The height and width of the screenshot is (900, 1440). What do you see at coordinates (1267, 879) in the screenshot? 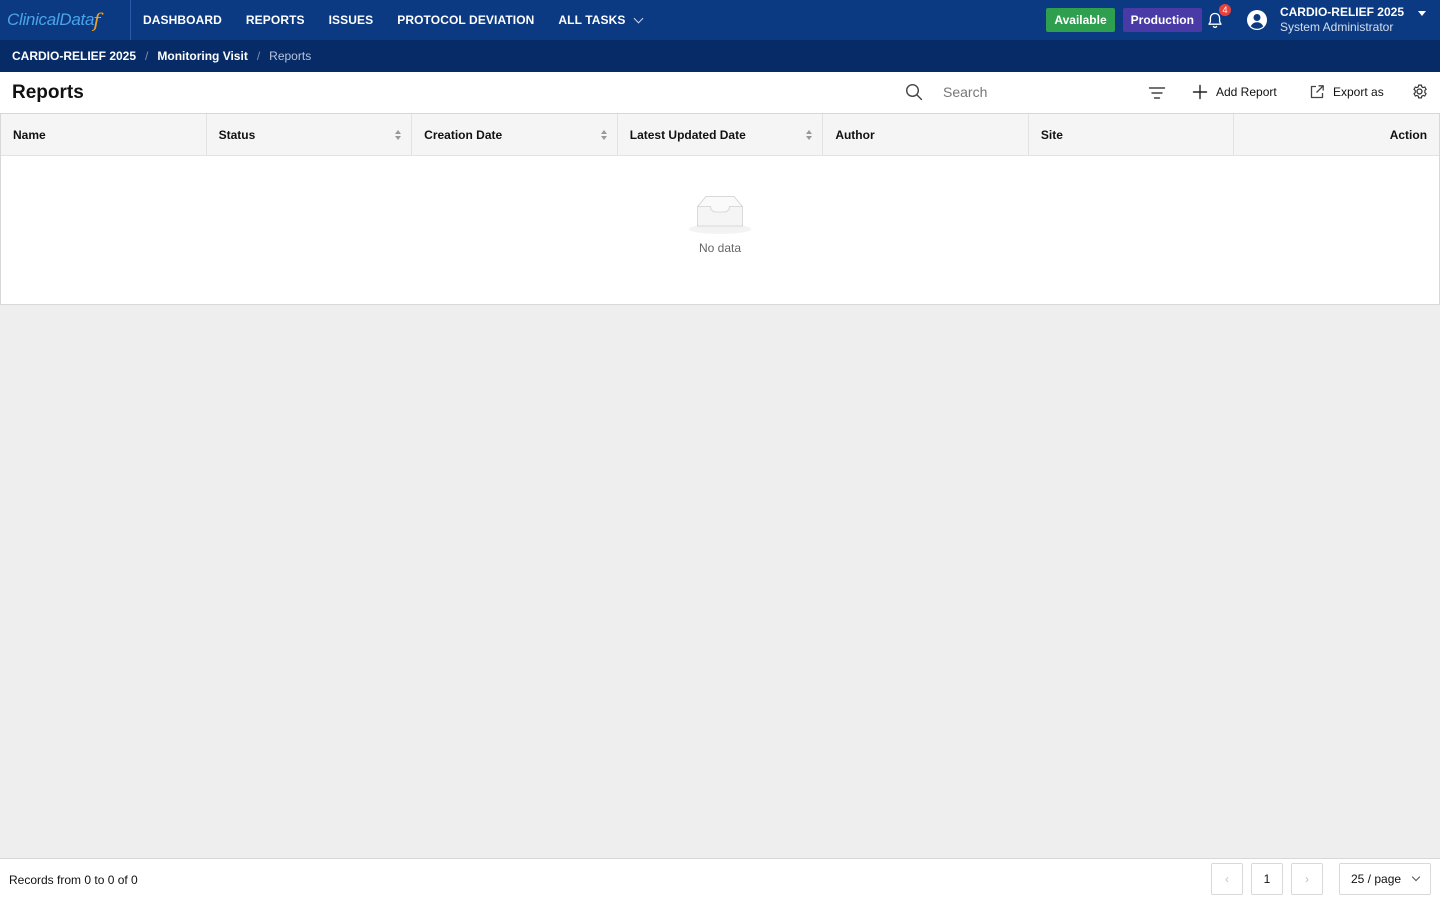
I see `page-number-button: 1` at bounding box center [1267, 879].